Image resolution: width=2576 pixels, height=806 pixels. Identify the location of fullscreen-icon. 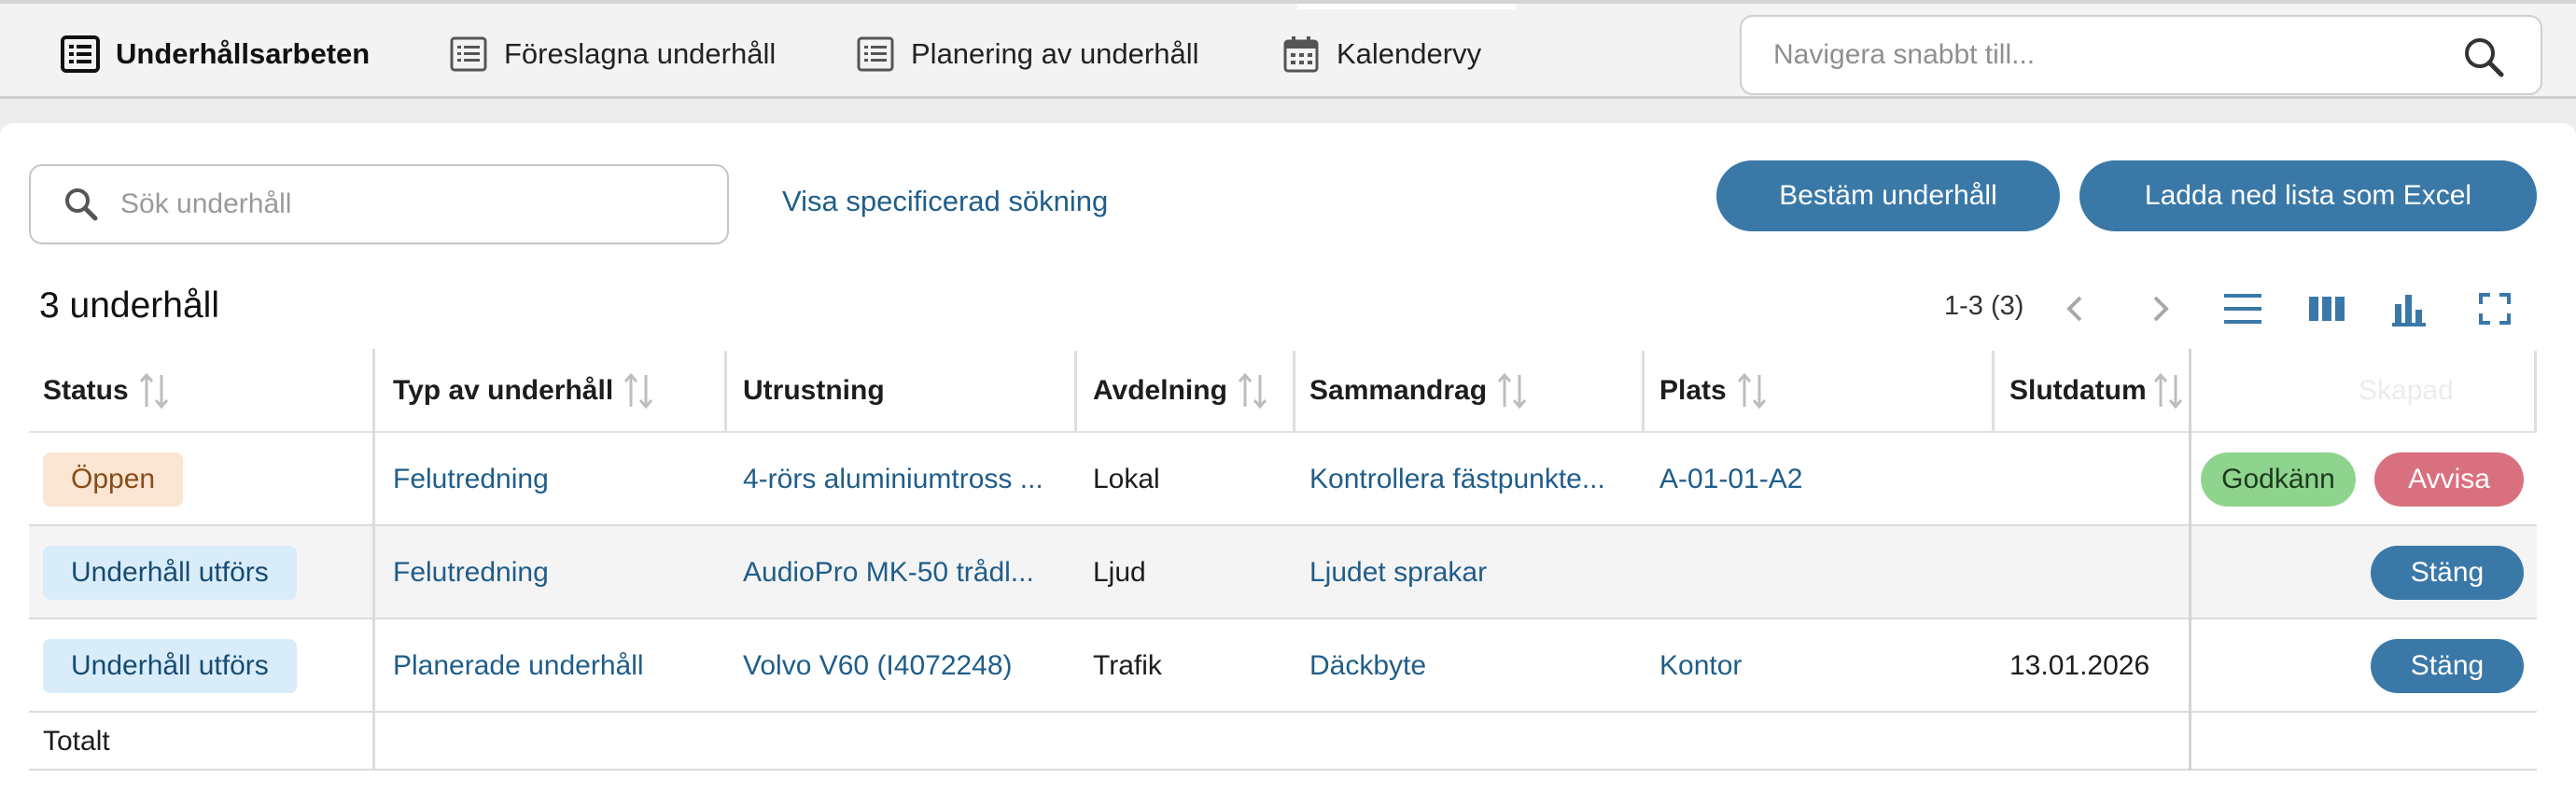
(2494, 308).